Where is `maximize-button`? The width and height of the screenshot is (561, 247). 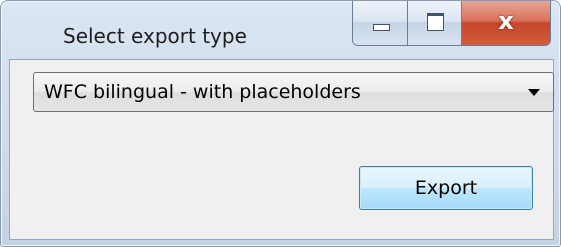 maximize-button is located at coordinates (435, 23).